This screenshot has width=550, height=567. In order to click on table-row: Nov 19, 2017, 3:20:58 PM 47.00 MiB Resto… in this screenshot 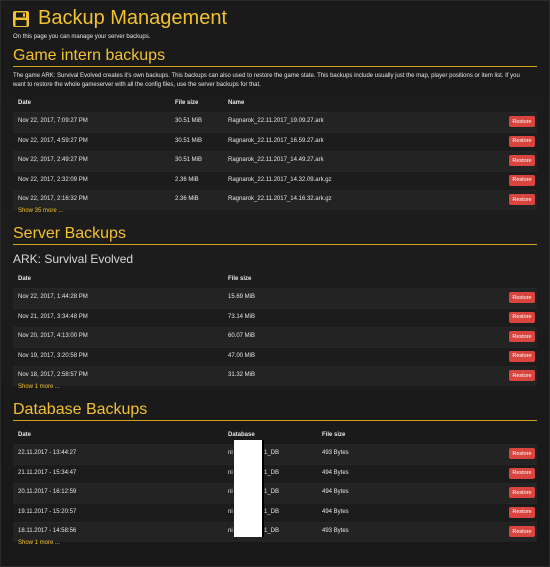, I will do `click(275, 356)`.